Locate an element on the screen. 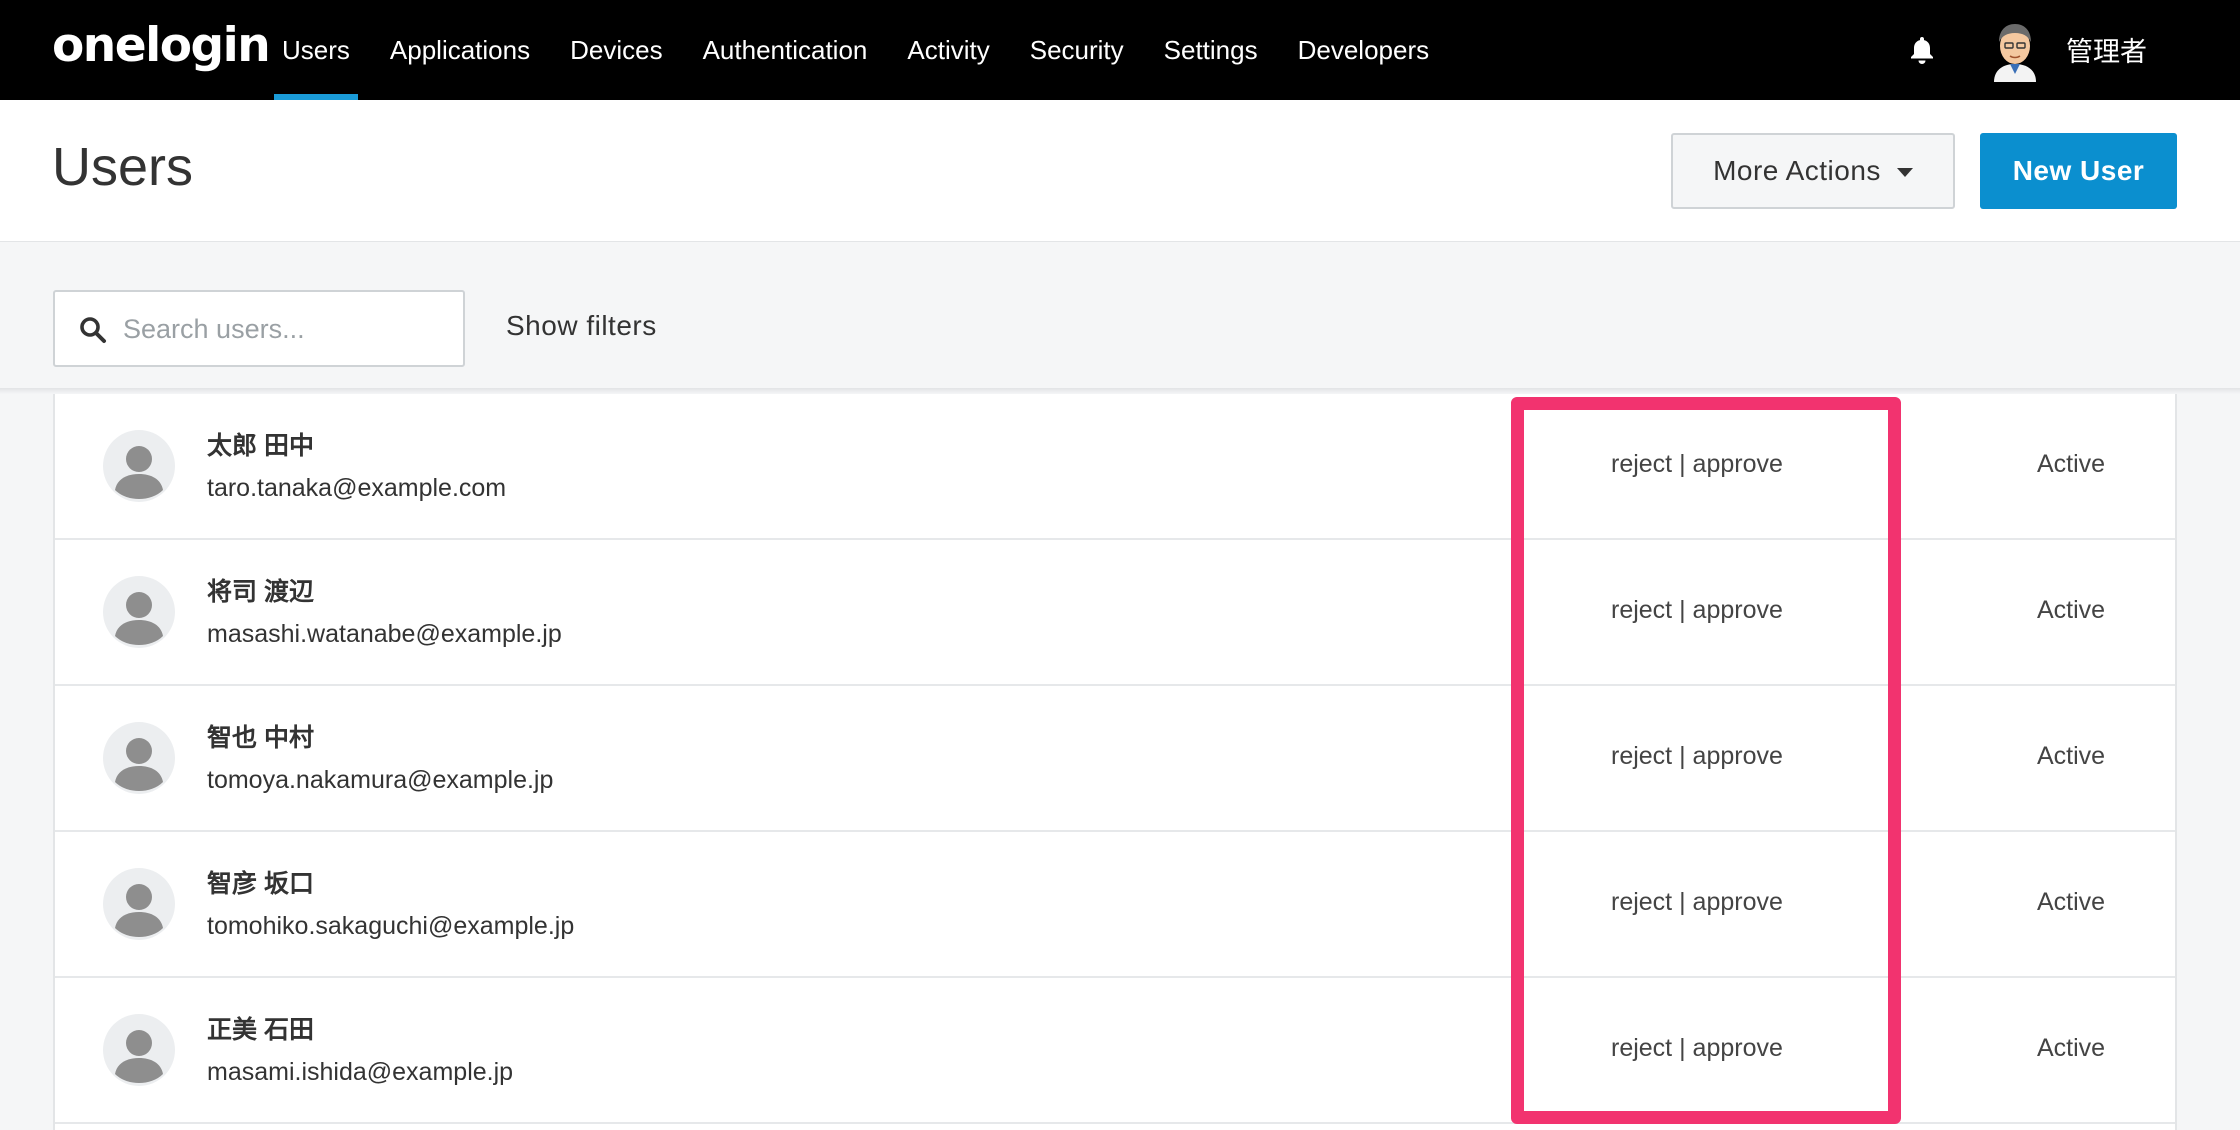 The image size is (2240, 1130). user-name: 正美 石田 is located at coordinates (260, 1030).